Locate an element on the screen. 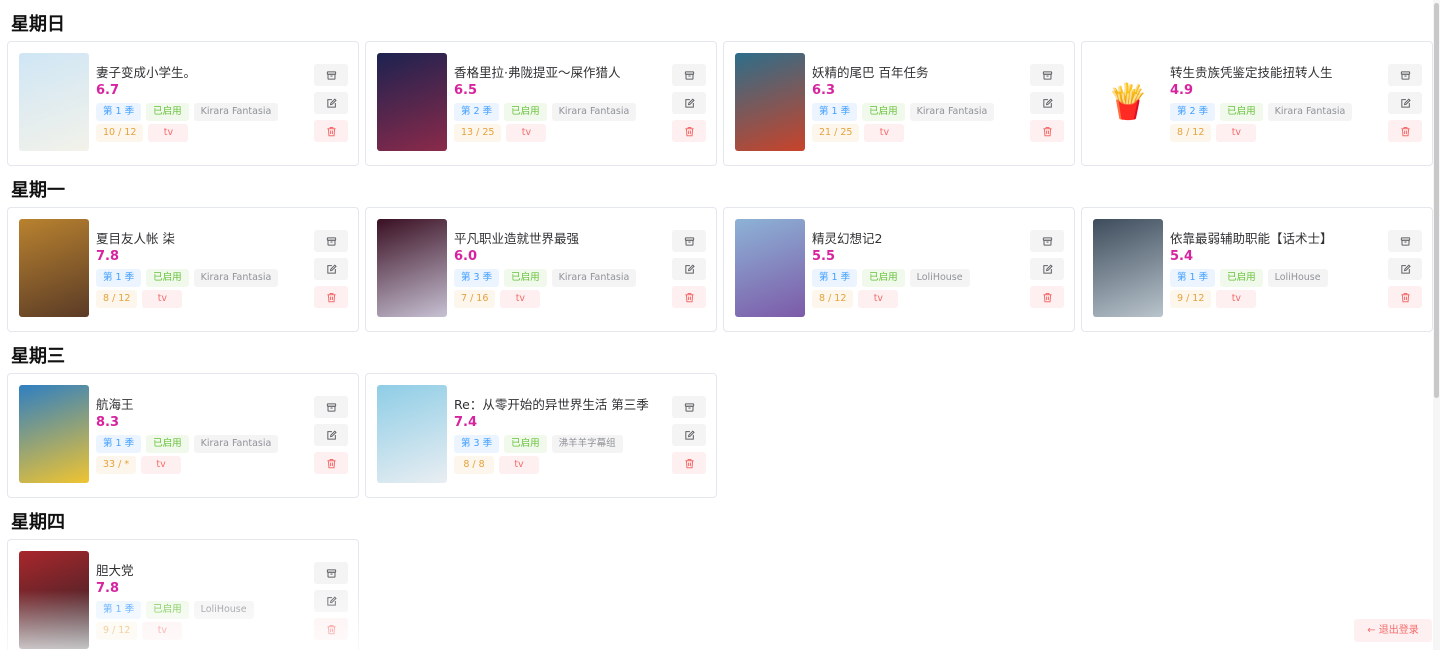 The height and width of the screenshot is (650, 1440). scrollbar-thumb is located at coordinates (1436, 200).